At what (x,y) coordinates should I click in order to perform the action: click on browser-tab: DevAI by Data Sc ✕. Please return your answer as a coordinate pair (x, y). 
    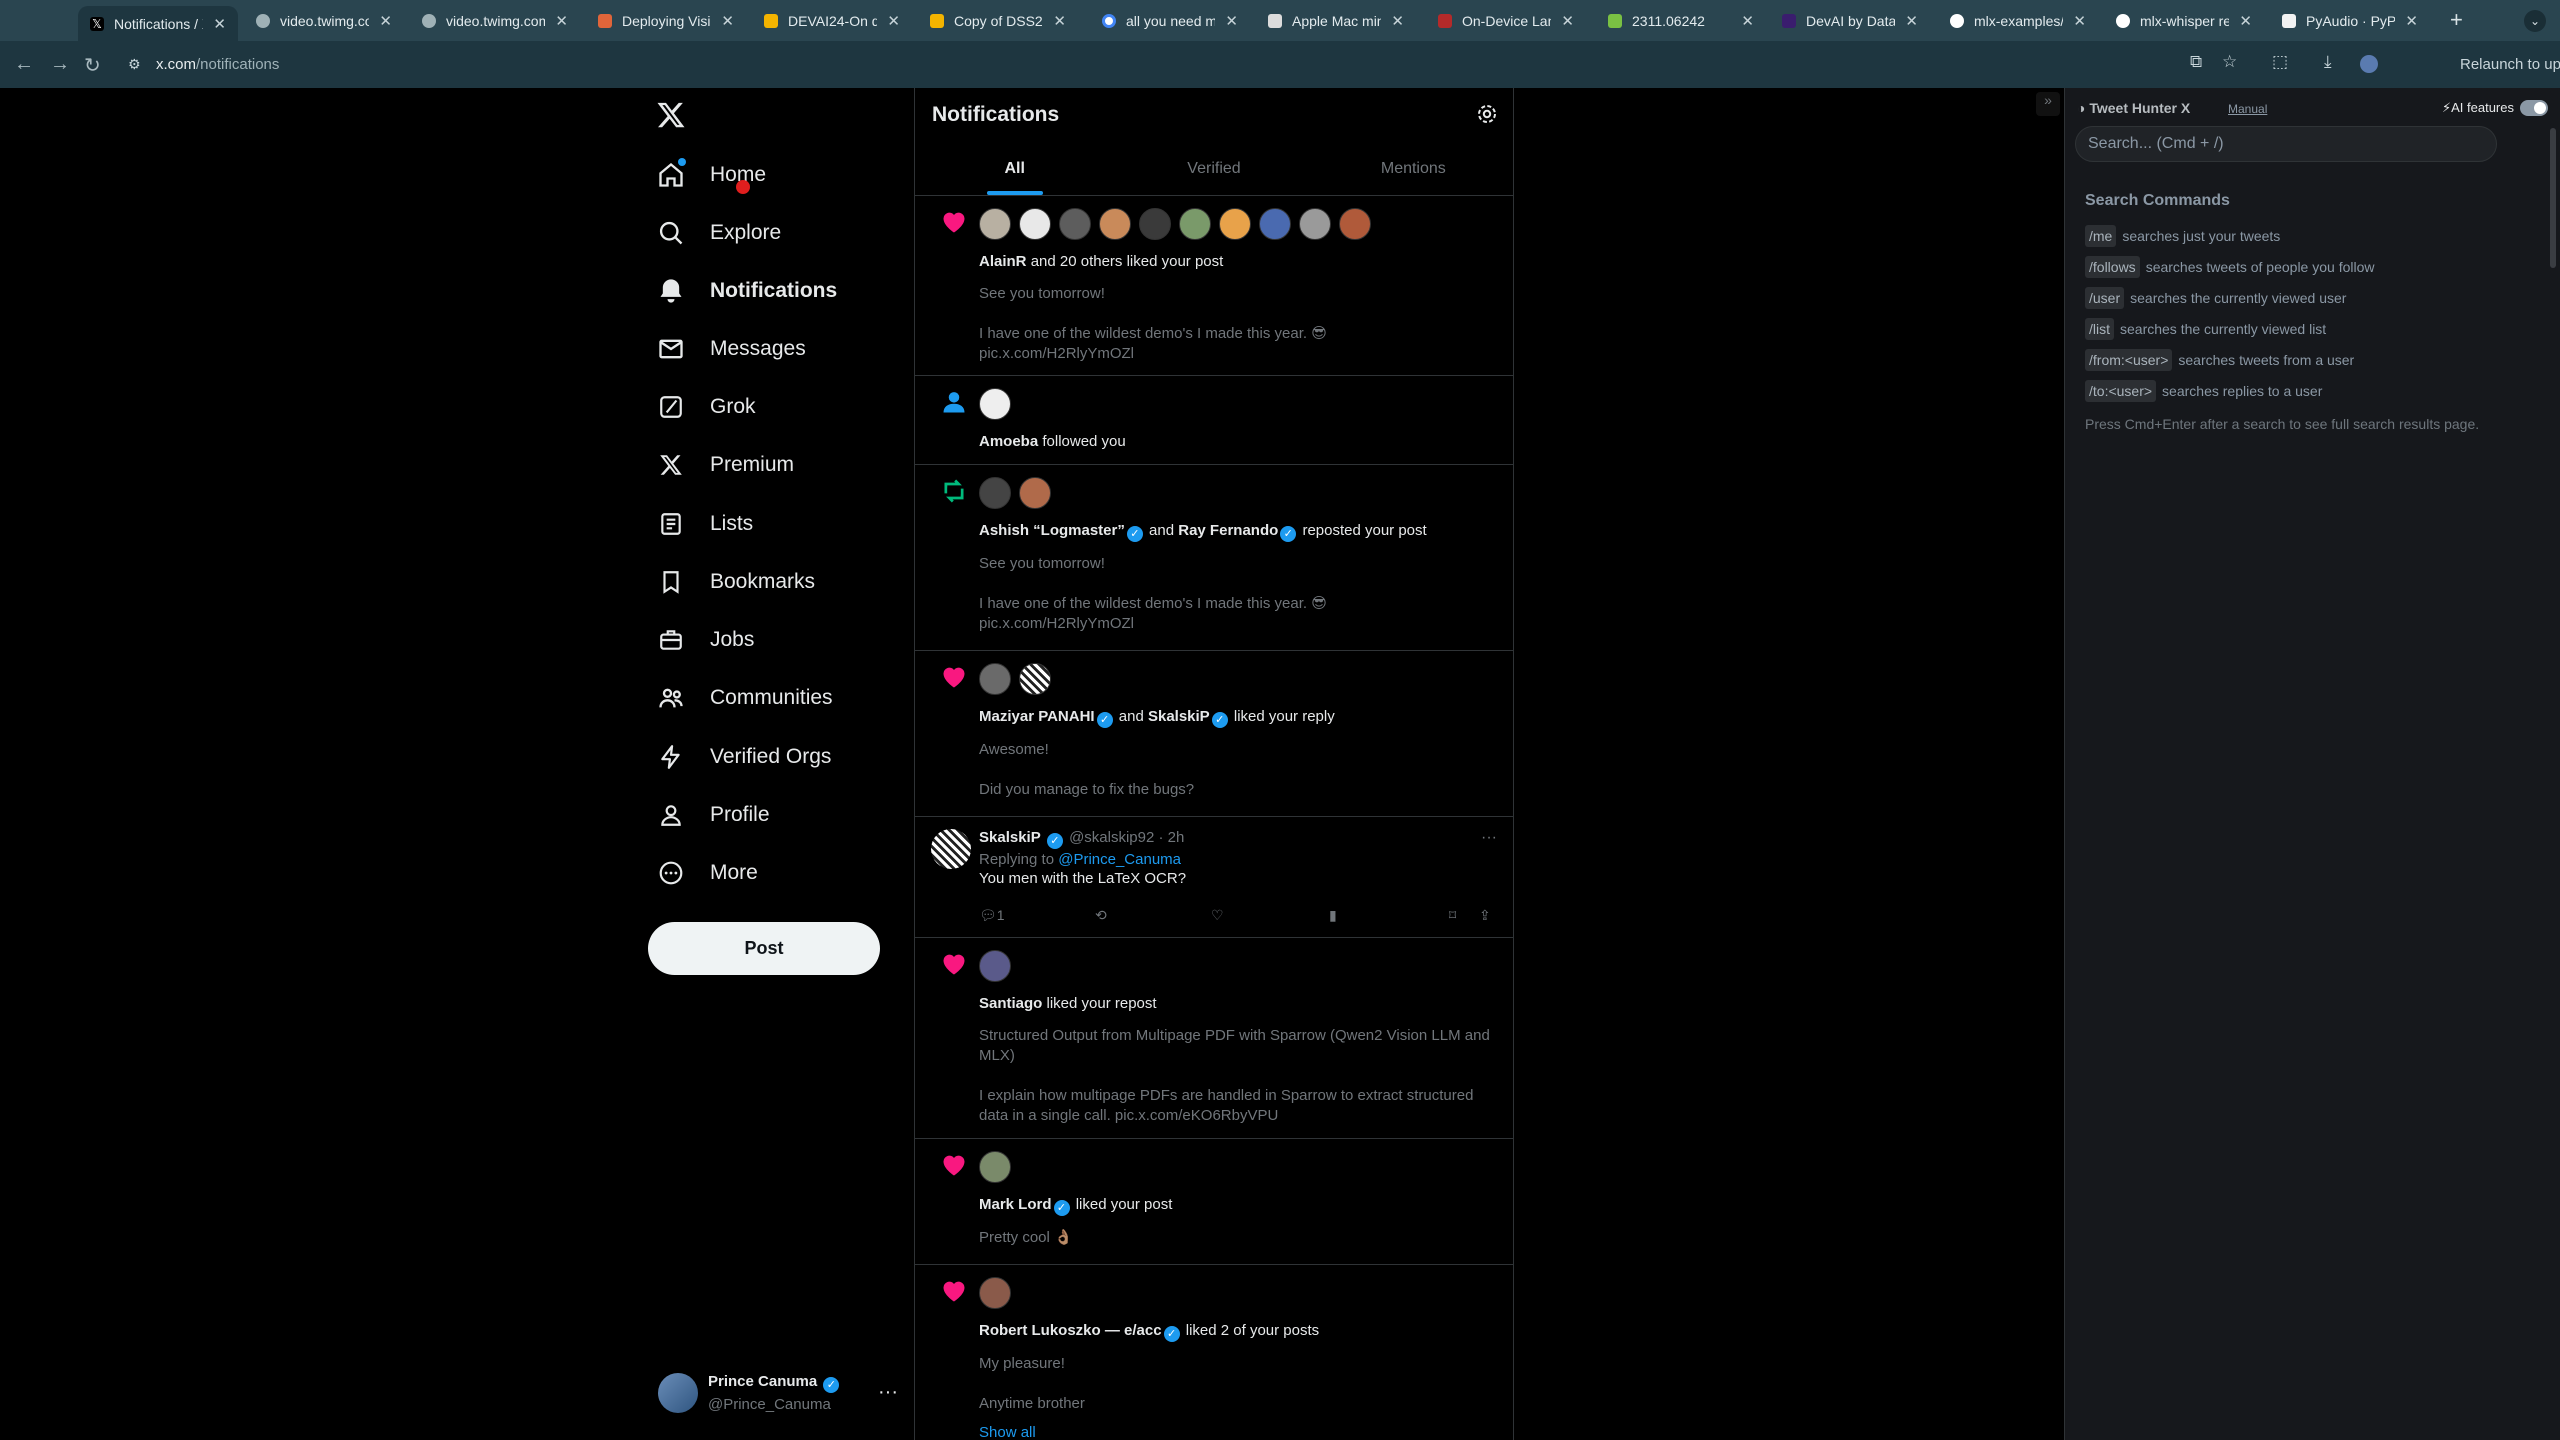
    Looking at the image, I should click on (1850, 20).